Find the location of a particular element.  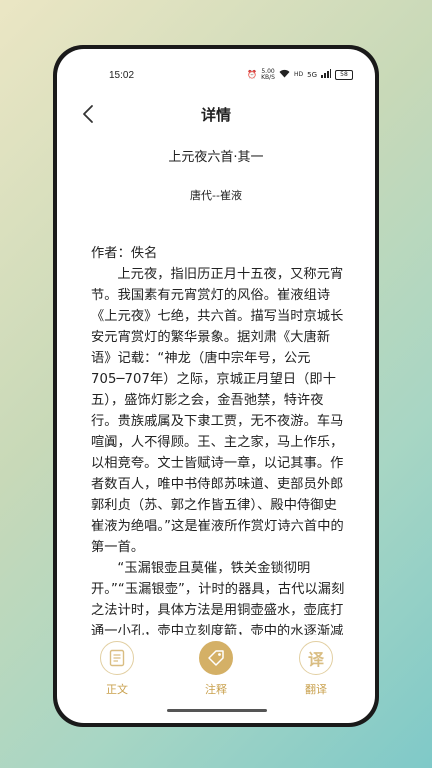

tab-translation: 译 翻译 is located at coordinates (316, 669).